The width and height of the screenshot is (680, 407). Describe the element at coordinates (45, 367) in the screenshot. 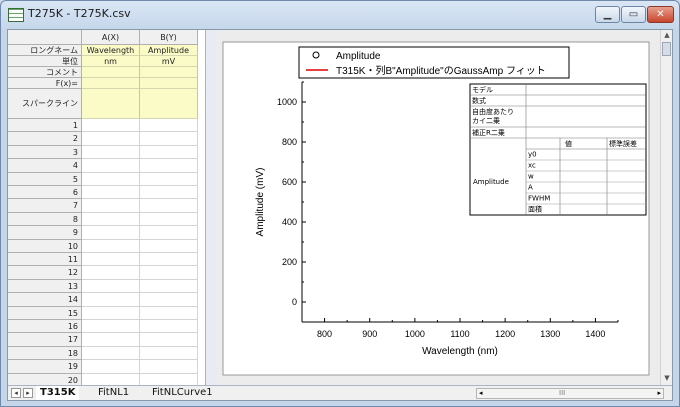

I see `row-header: 19` at that location.